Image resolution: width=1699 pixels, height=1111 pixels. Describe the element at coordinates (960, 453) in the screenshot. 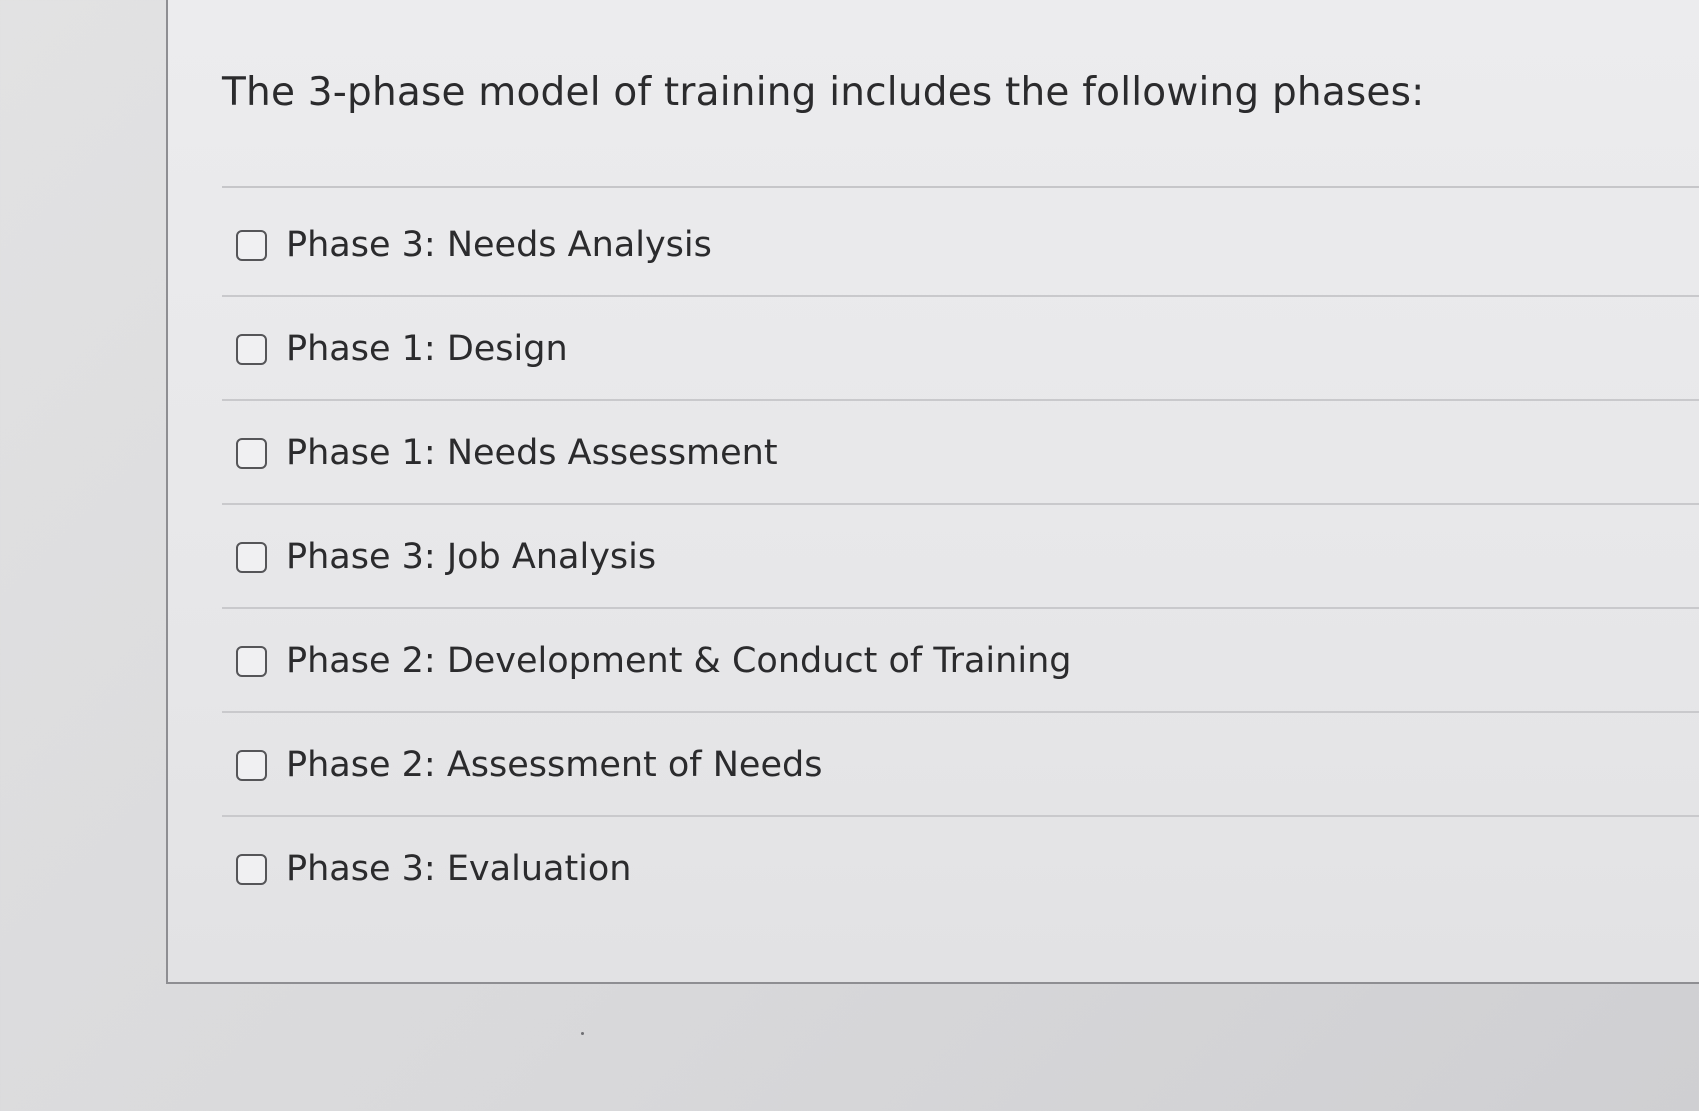

I see `answer-option: Phase 1: Needs Assessment` at that location.